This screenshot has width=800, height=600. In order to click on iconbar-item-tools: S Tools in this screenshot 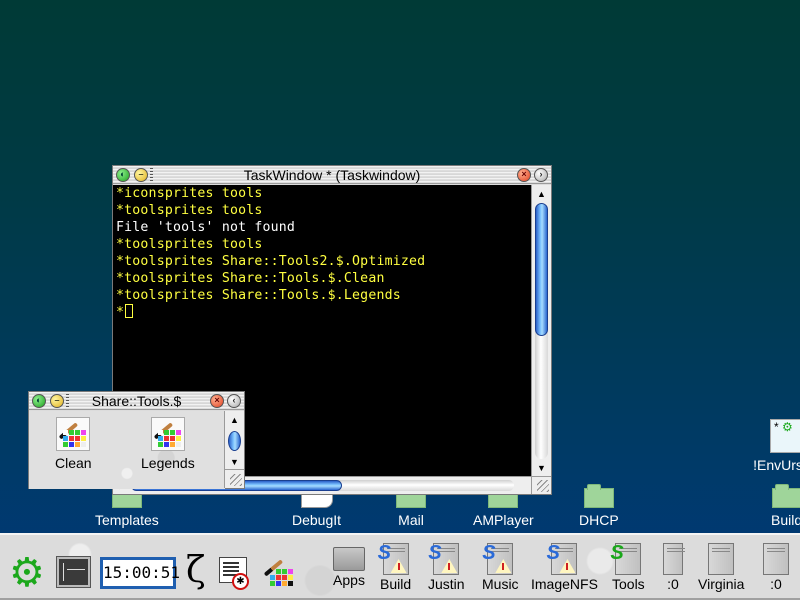, I will do `click(627, 567)`.